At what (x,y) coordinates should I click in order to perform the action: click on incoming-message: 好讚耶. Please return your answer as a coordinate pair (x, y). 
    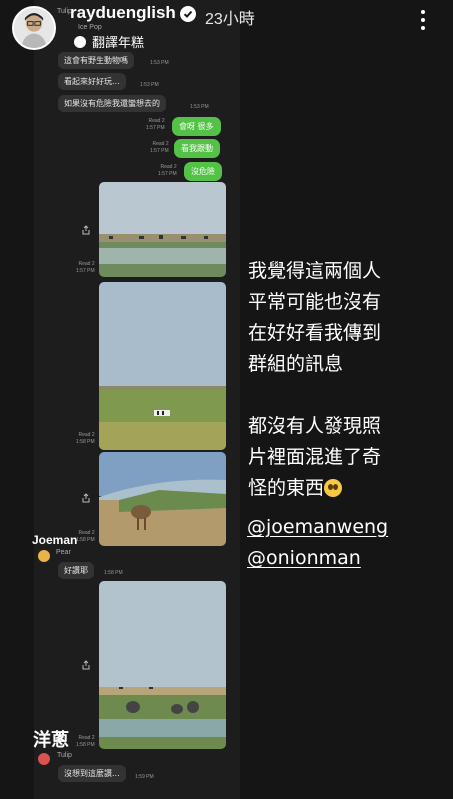
    Looking at the image, I should click on (76, 570).